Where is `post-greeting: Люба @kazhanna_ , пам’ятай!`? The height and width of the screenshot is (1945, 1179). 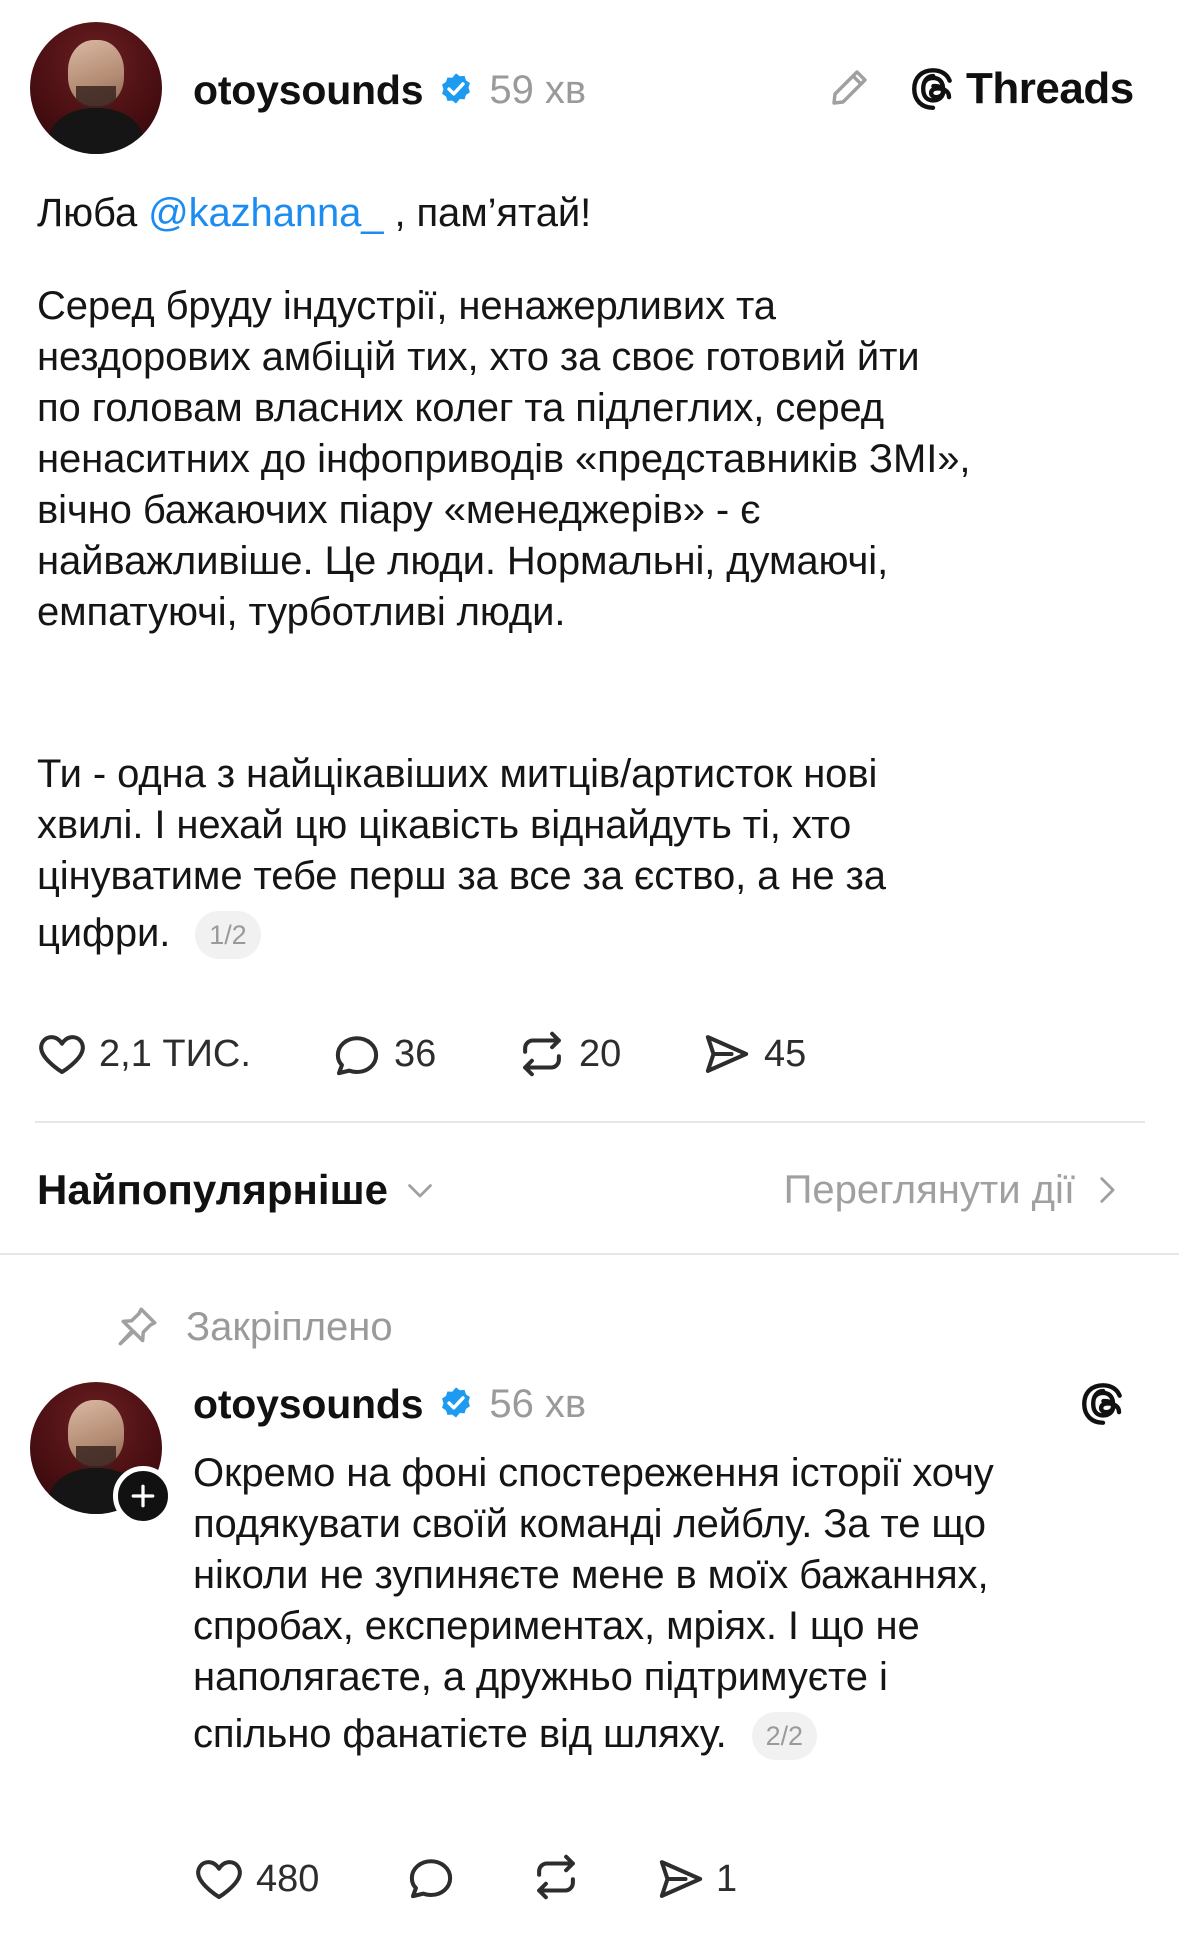
post-greeting: Люба @kazhanna_ , пам’ятай! is located at coordinates (314, 213).